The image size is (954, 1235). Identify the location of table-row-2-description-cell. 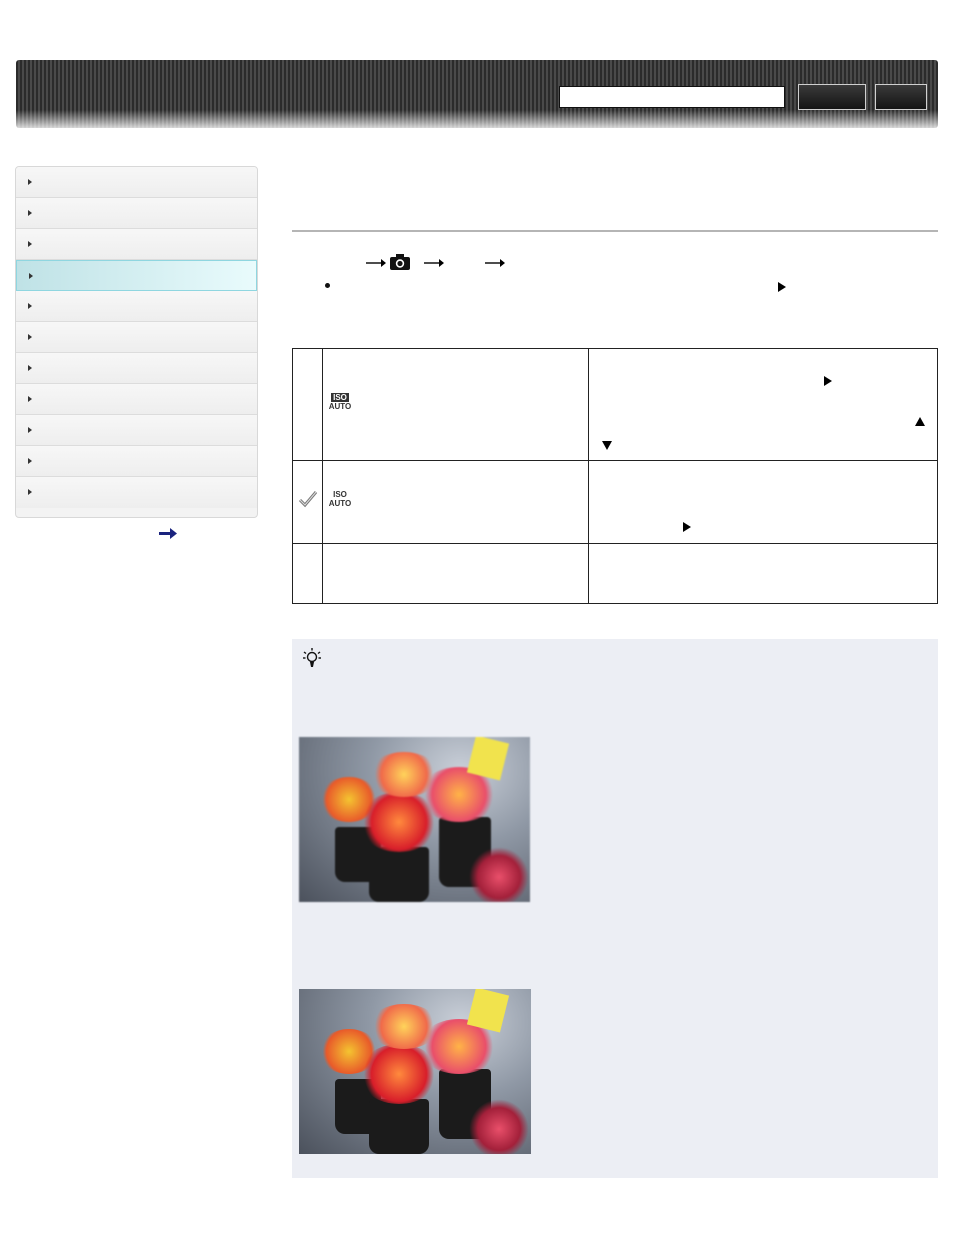
(763, 502).